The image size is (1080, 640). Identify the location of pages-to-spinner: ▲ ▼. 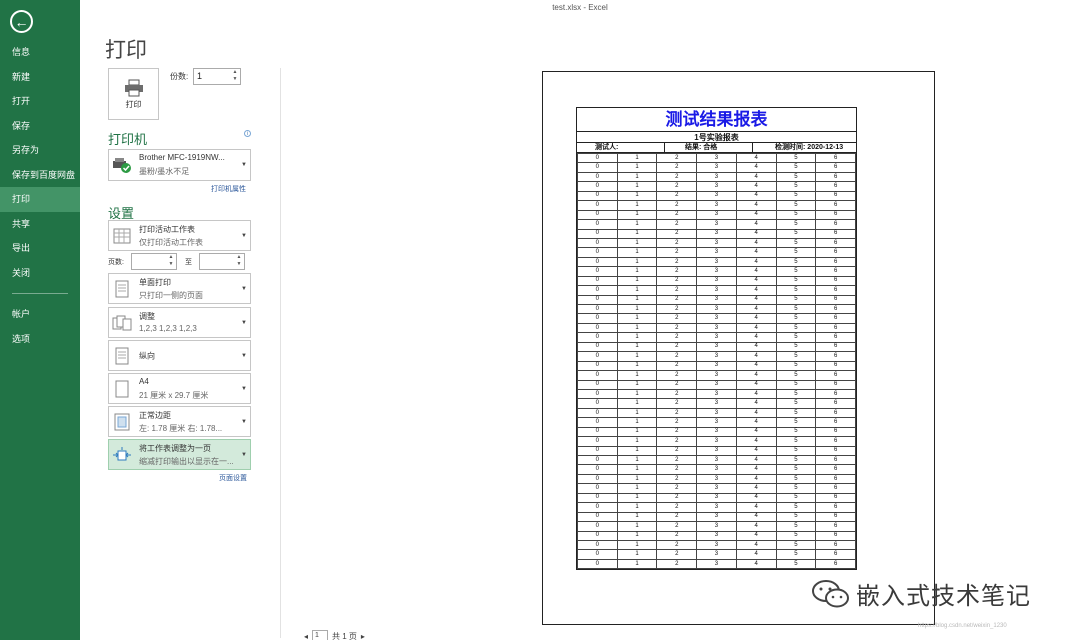
(239, 261).